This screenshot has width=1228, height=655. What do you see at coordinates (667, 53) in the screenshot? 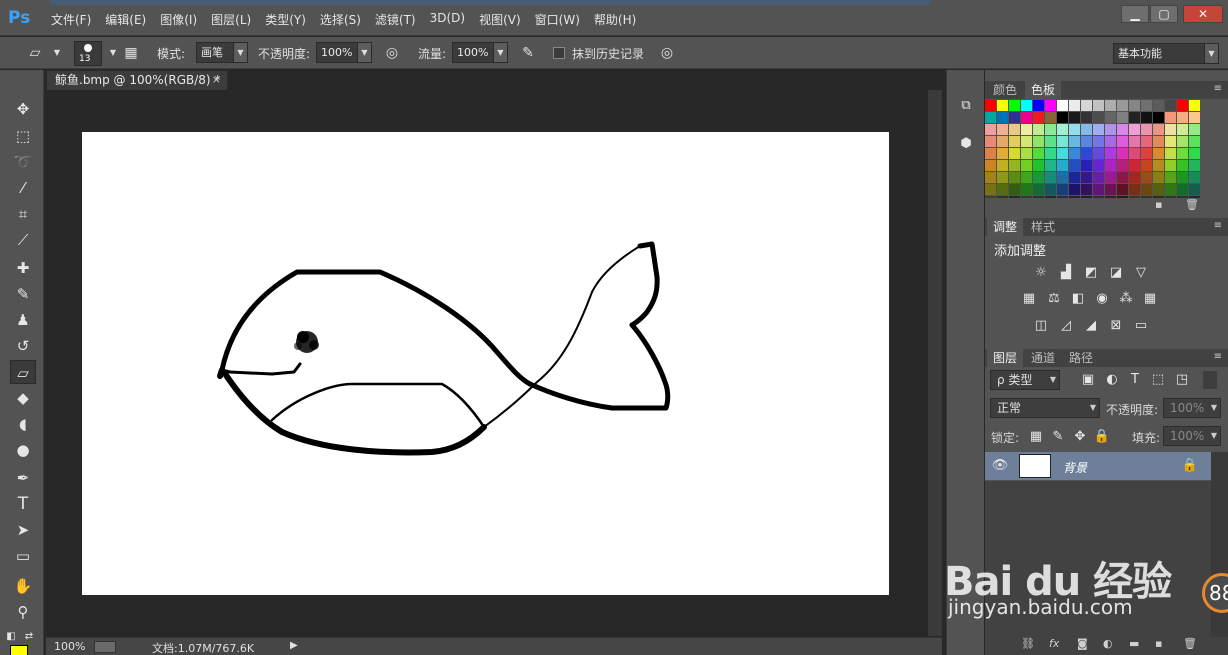
I see `pressure-size-icon: ◎` at bounding box center [667, 53].